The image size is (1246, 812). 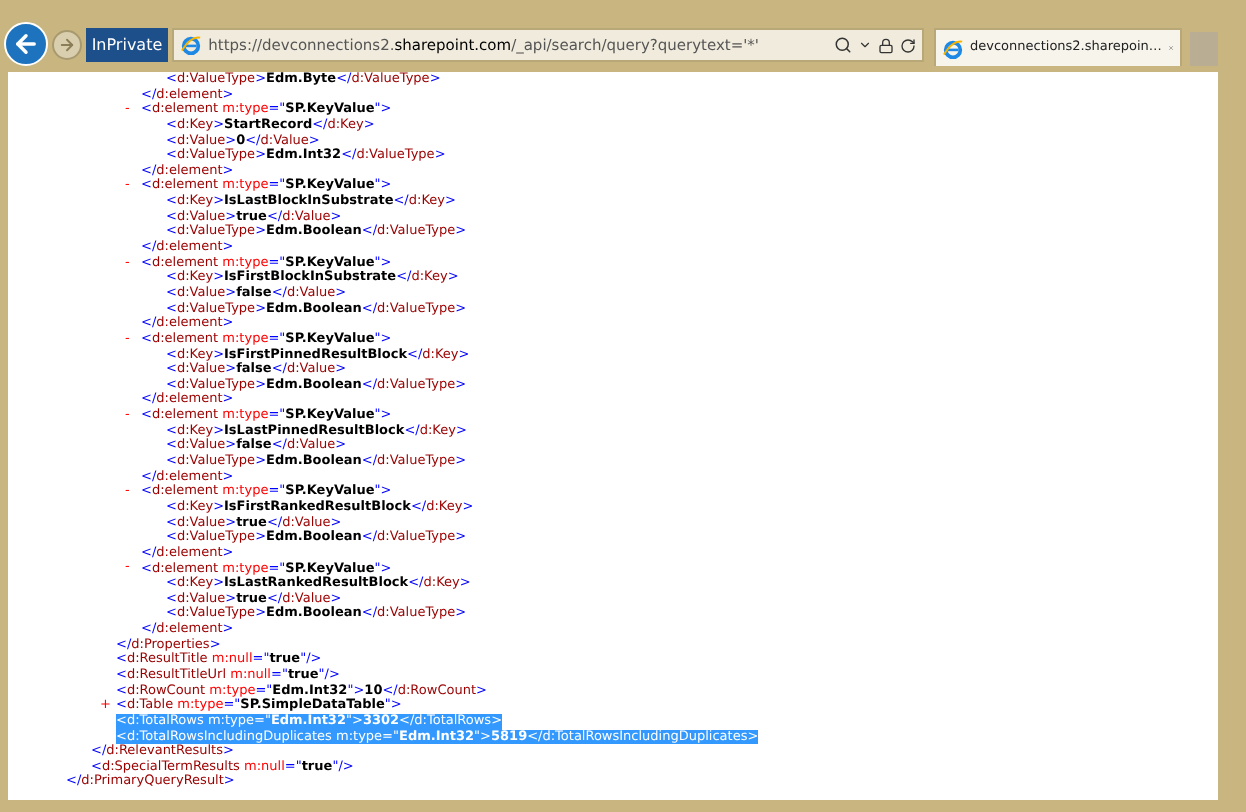 I want to click on lock-icon, so click(x=886, y=45).